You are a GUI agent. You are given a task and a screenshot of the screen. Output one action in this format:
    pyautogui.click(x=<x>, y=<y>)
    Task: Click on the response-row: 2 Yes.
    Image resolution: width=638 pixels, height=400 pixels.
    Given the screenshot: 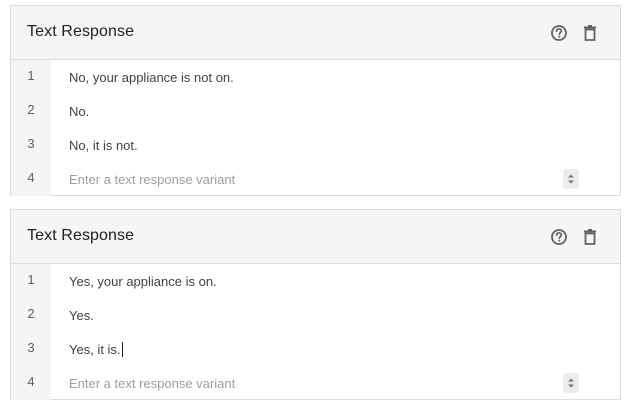 What is the action you would take?
    pyautogui.click(x=315, y=315)
    